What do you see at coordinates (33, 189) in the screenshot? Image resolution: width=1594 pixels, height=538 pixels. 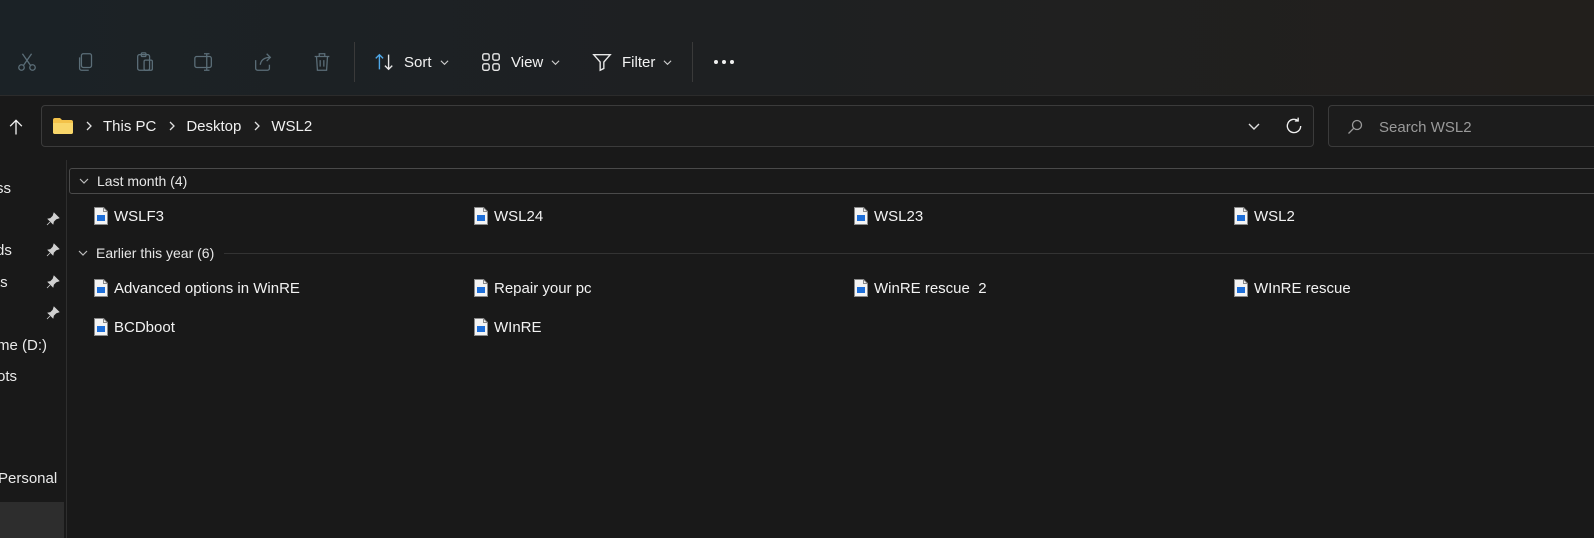 I see `nav-item: ss` at bounding box center [33, 189].